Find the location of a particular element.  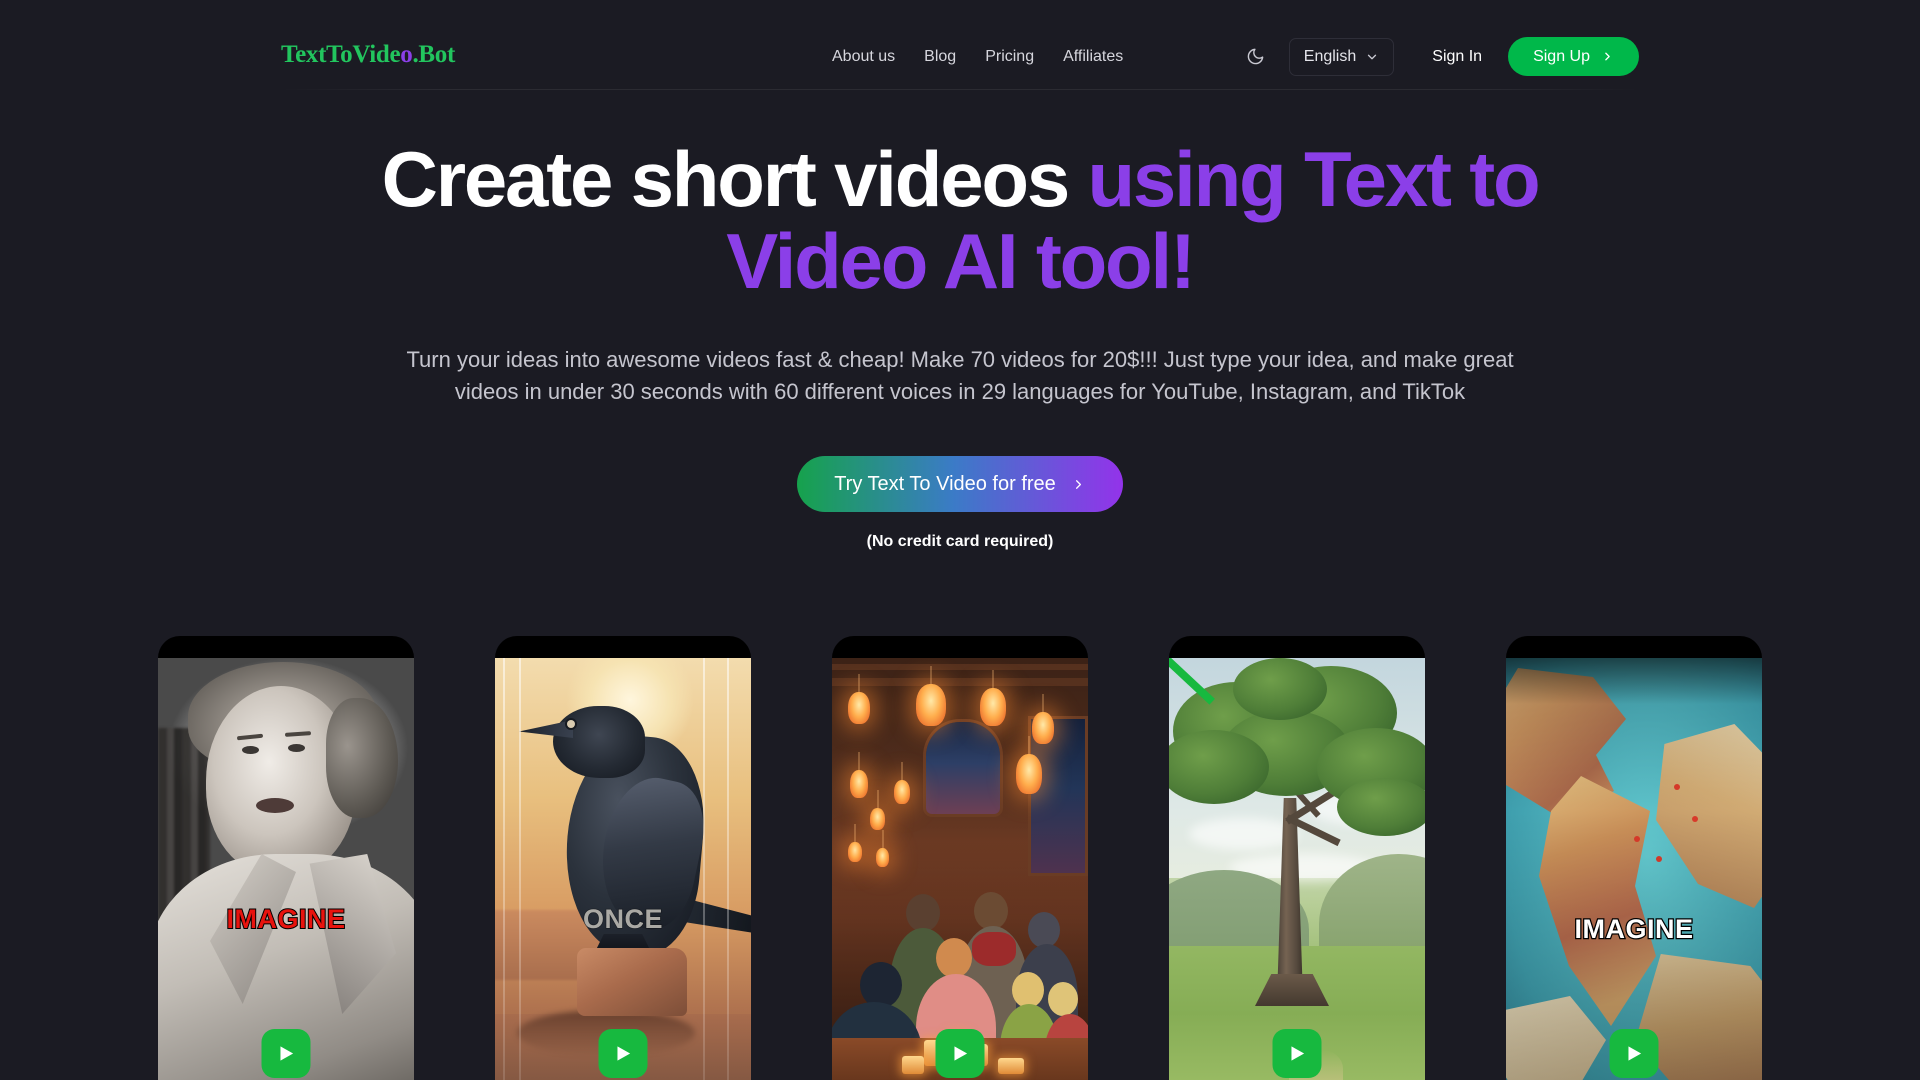

video-caption: ONCE is located at coordinates (622, 919).